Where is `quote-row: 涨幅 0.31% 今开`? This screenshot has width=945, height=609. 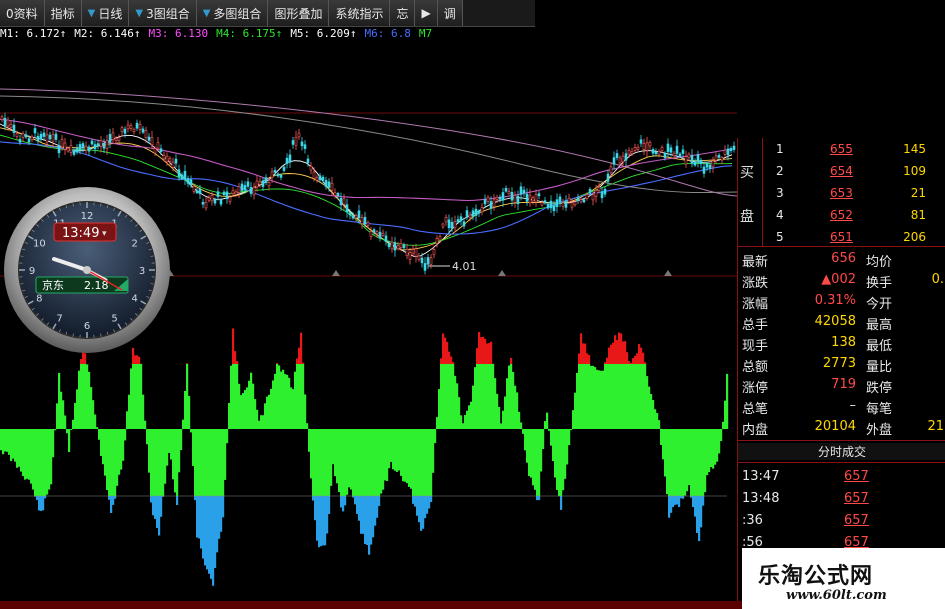 quote-row: 涨幅 0.31% 今开 is located at coordinates (841, 301).